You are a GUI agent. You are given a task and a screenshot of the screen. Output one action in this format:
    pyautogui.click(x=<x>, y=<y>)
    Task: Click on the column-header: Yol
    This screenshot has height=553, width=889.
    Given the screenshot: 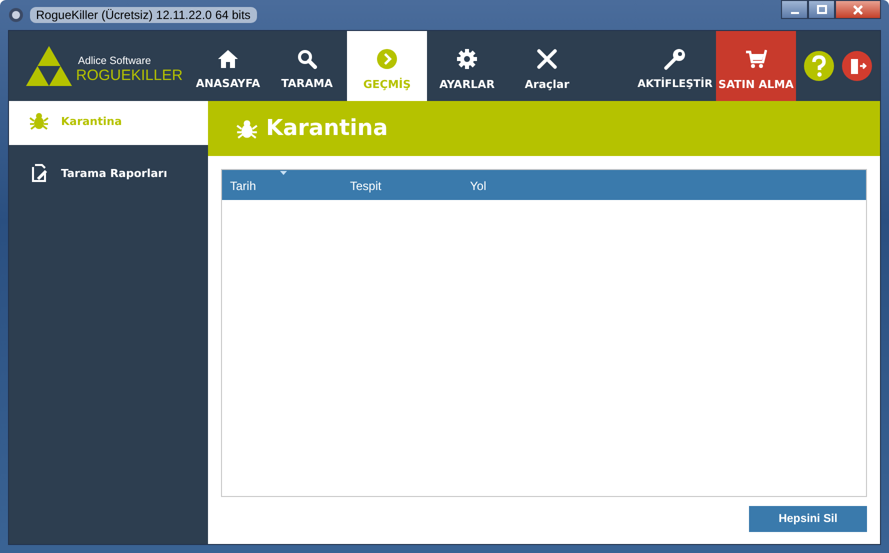 What is the action you would take?
    pyautogui.click(x=522, y=185)
    